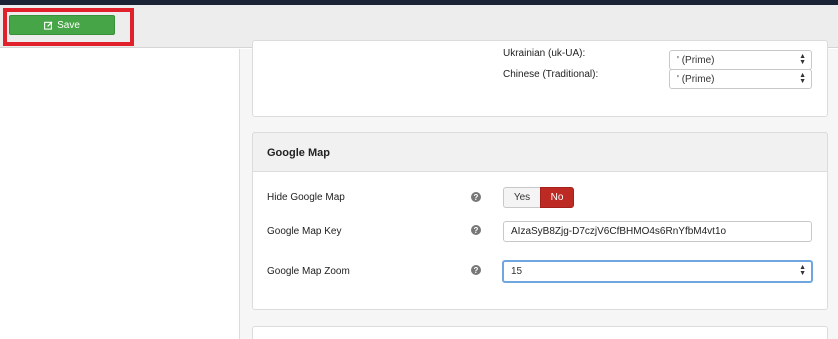 The width and height of the screenshot is (838, 339). I want to click on google-map-key-input: AIzaSyB8Zjg-D7czjV6CfBHMO4s6RnYfbM4vt1o, so click(657, 231).